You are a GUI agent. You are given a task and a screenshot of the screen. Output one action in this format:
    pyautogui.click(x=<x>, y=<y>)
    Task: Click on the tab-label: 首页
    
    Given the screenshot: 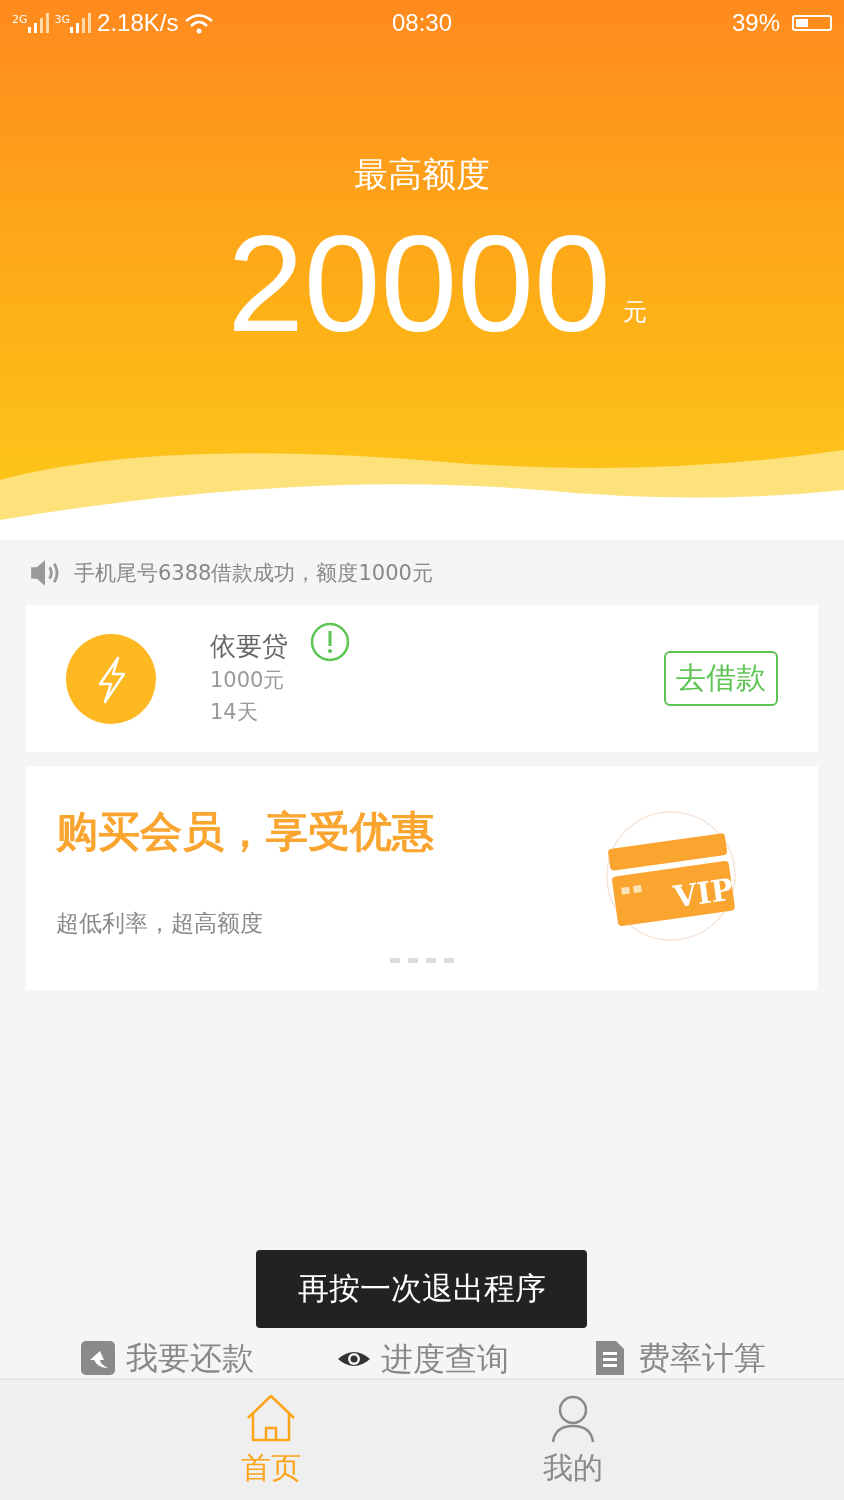 What is the action you would take?
    pyautogui.click(x=271, y=1468)
    